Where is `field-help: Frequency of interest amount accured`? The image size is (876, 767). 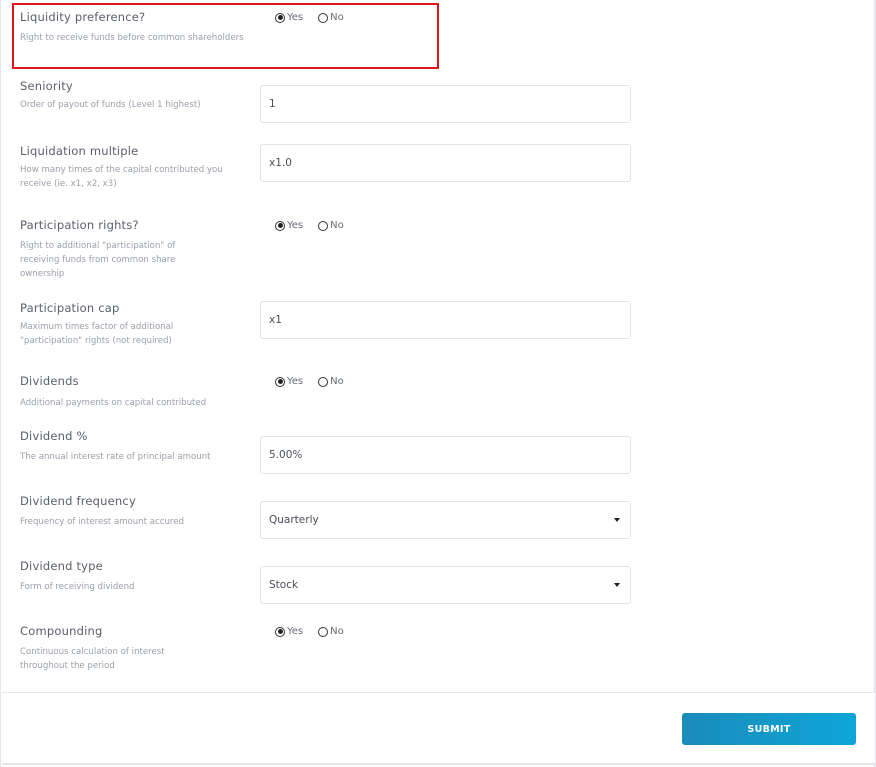
field-help: Frequency of interest amount accured is located at coordinates (102, 522).